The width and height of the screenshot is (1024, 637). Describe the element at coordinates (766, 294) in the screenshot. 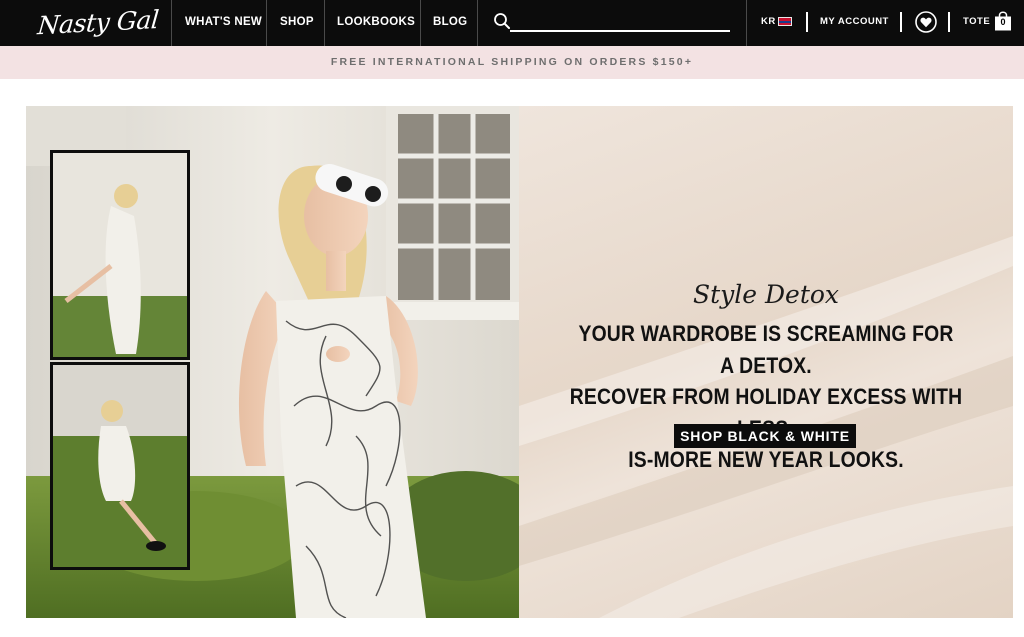

I see `hero-kicker: Style Detox` at that location.